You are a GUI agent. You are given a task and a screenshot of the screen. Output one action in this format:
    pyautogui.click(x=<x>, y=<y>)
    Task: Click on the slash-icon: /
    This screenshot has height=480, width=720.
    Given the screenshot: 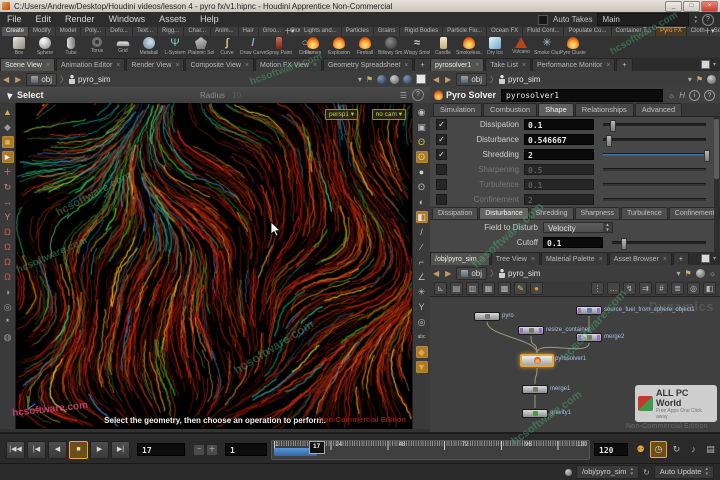 What is the action you would take?
    pyautogui.click(x=422, y=232)
    